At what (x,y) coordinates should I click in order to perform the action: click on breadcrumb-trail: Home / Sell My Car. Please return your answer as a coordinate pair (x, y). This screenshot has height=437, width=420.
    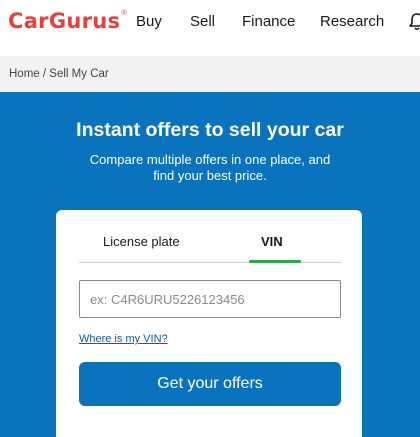
    Looking at the image, I should click on (59, 74).